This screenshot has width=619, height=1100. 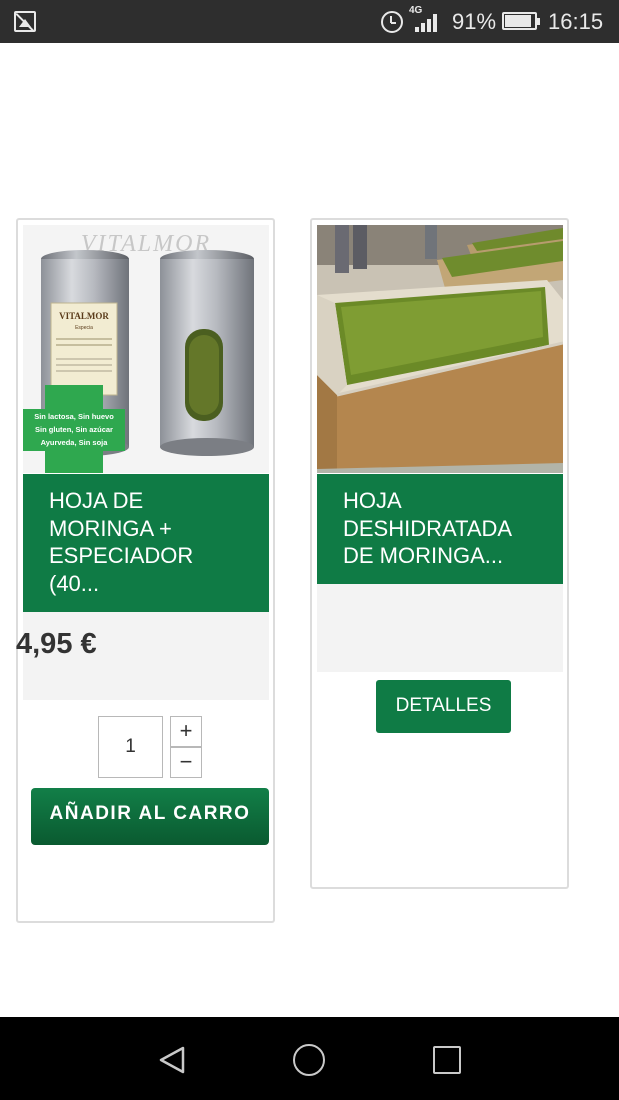 I want to click on status-bar: 4G 91% 16:15, so click(x=309, y=21).